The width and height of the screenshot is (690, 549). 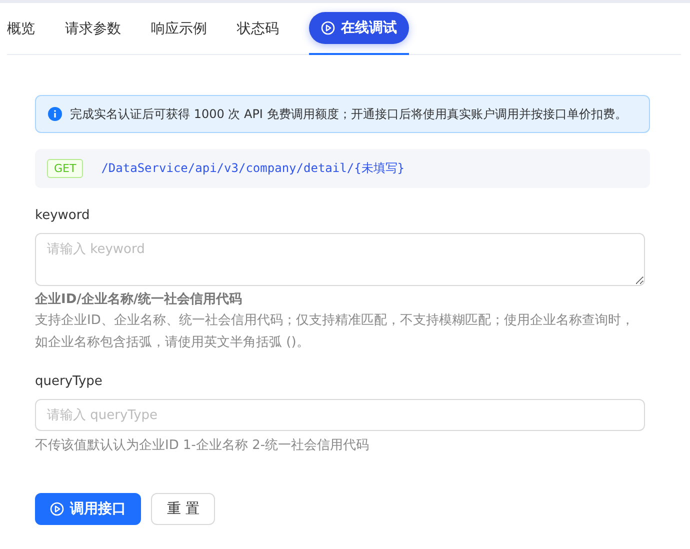 What do you see at coordinates (21, 28) in the screenshot?
I see `tab: 概览` at bounding box center [21, 28].